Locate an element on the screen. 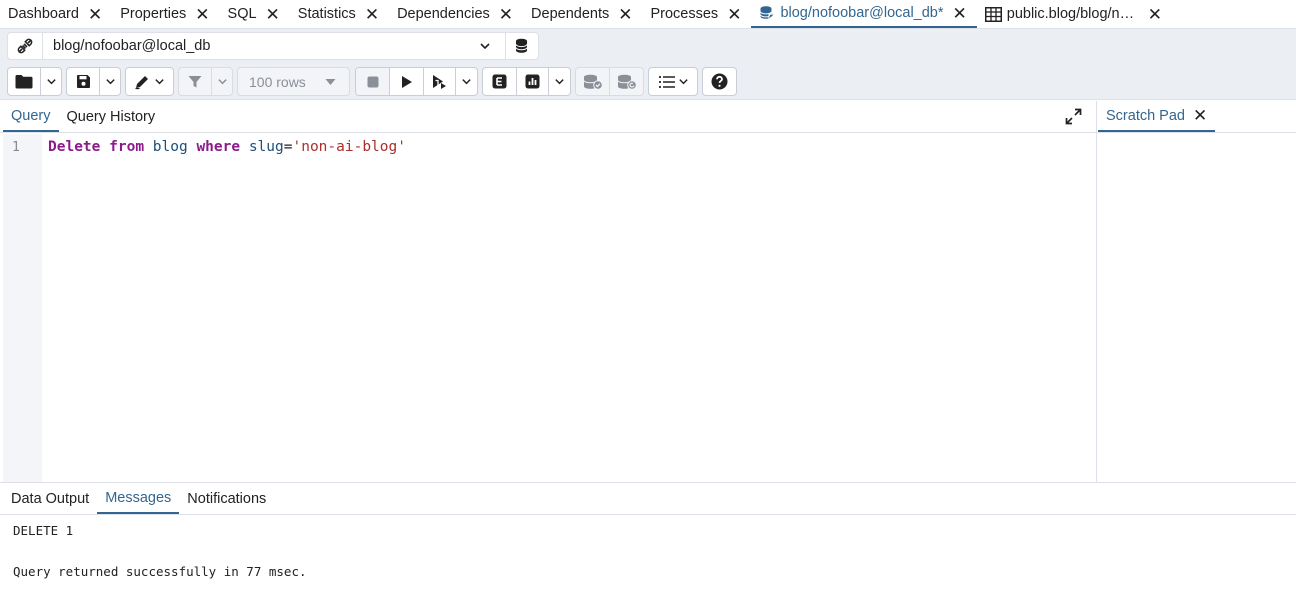  database-check-icon is located at coordinates (593, 82).